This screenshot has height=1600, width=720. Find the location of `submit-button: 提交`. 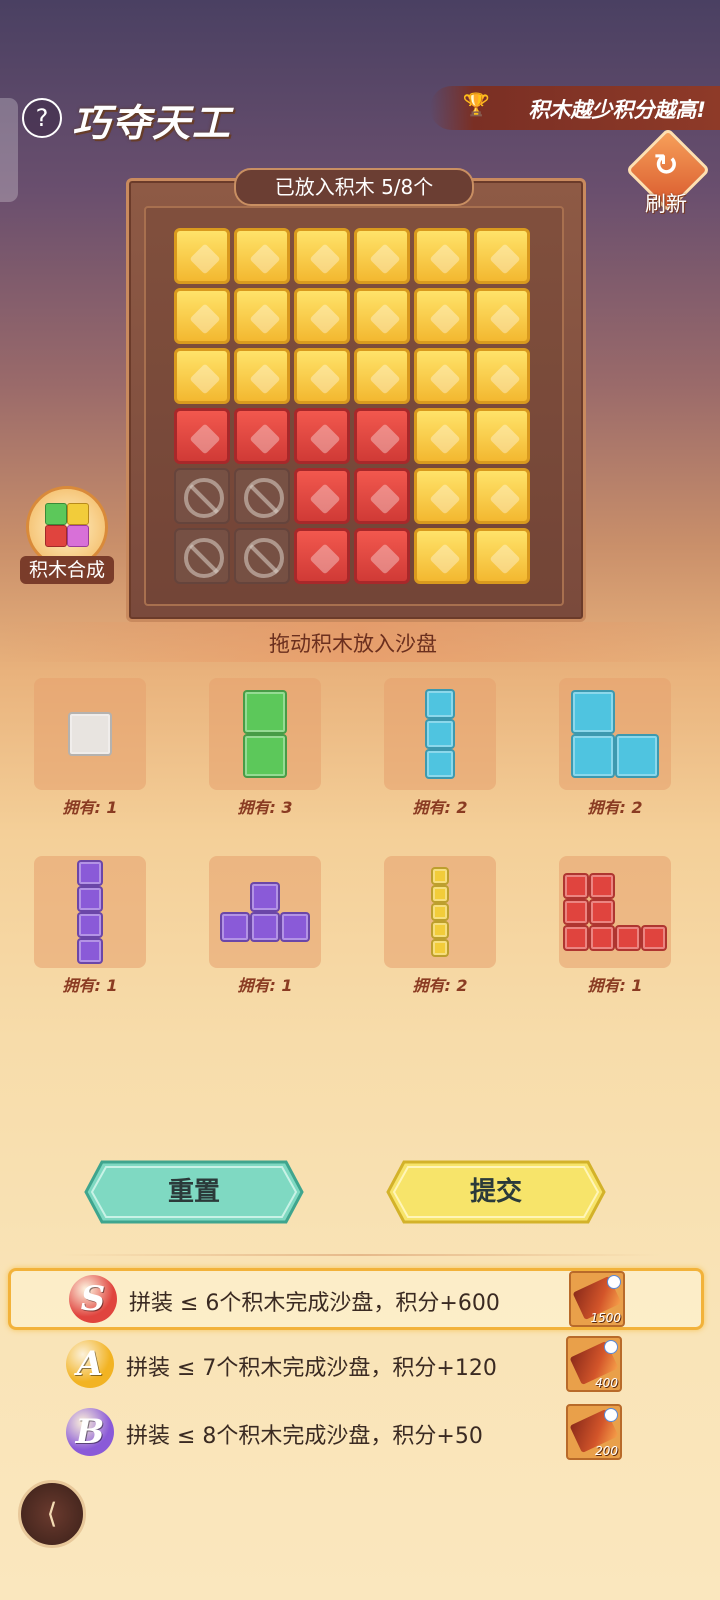

submit-button: 提交 is located at coordinates (496, 1192).